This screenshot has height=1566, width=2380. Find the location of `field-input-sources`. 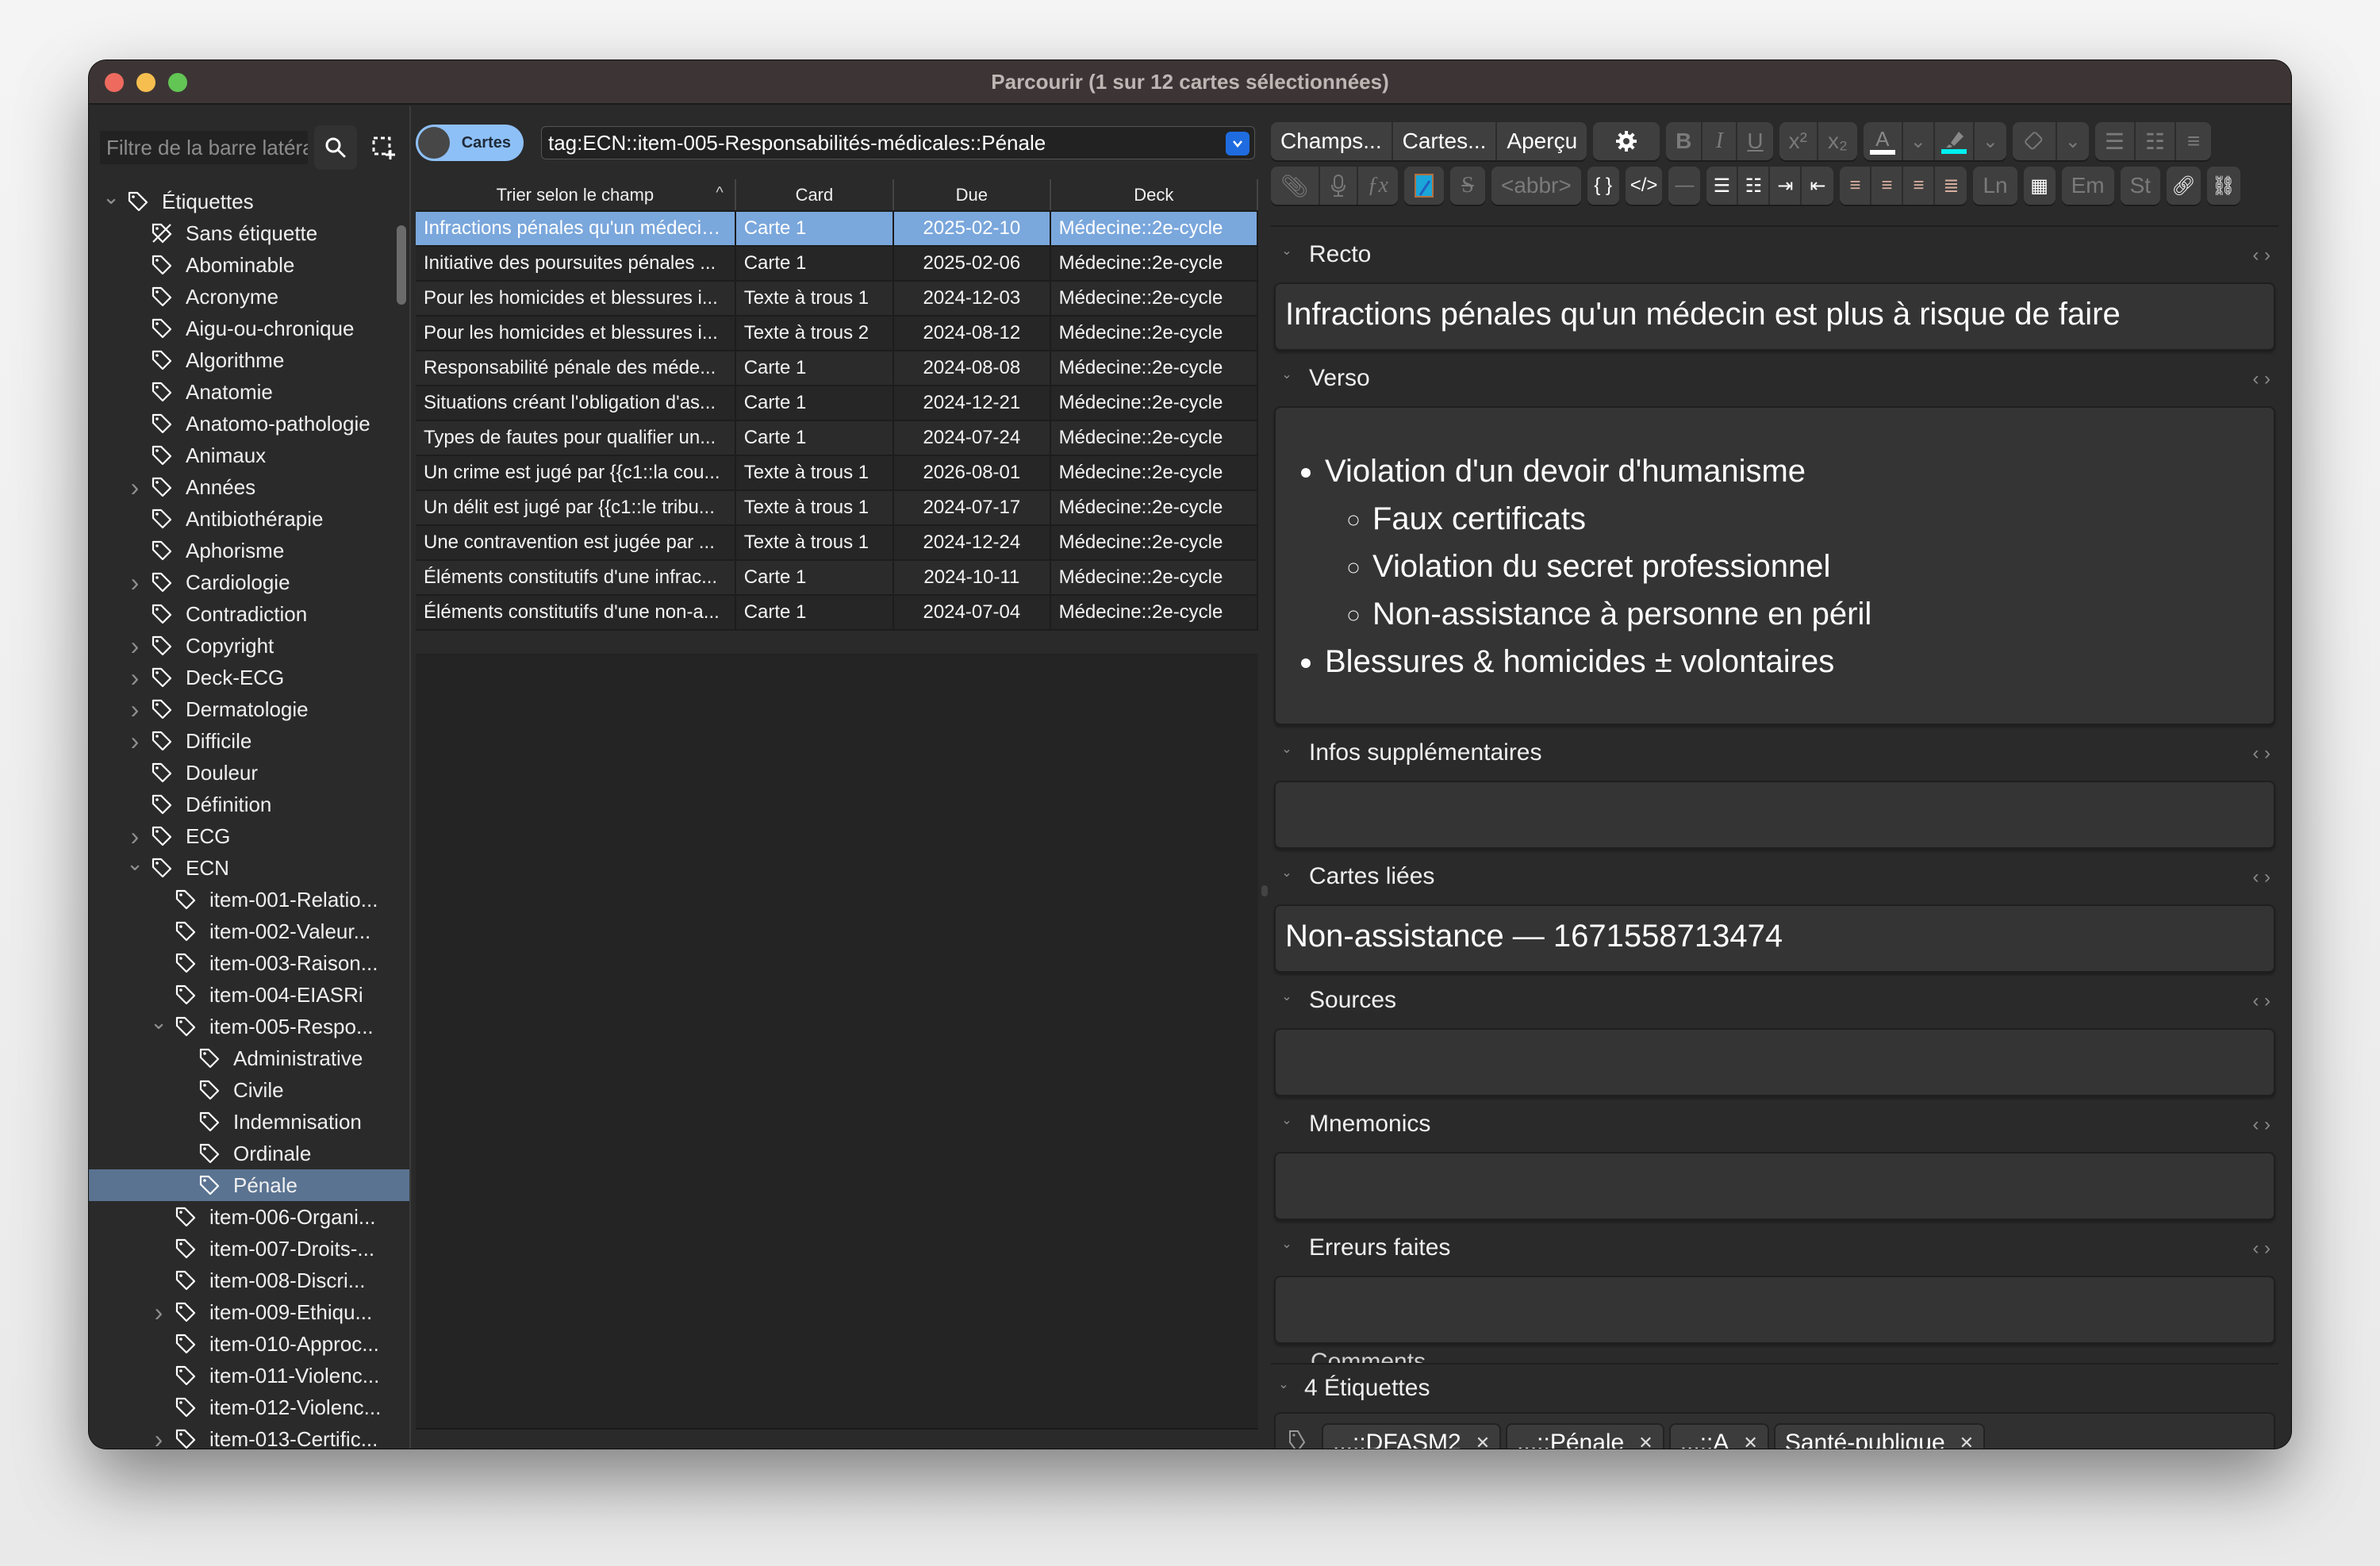

field-input-sources is located at coordinates (1774, 1062).